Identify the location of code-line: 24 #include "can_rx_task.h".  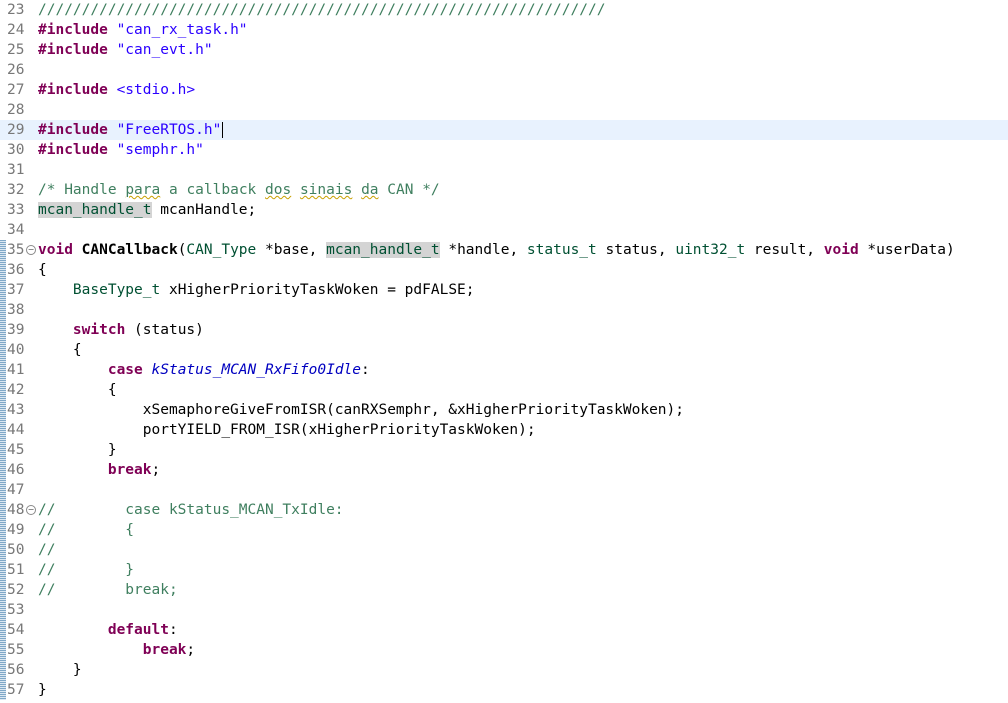
(504, 30).